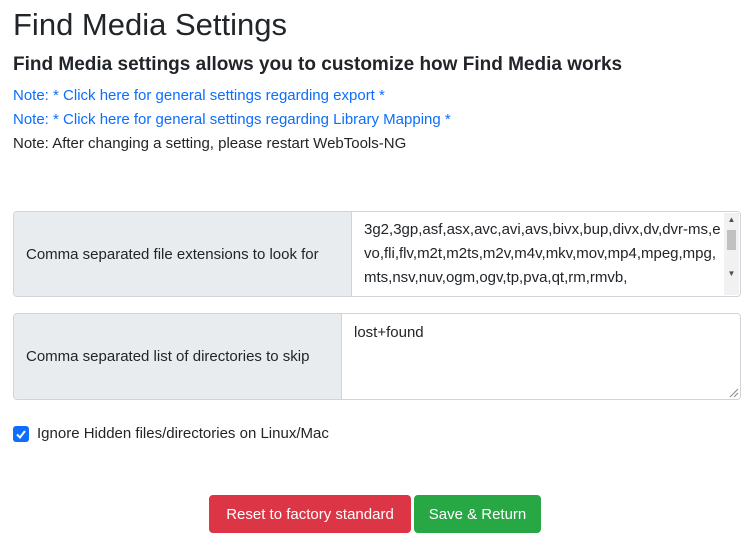  Describe the element at coordinates (733, 392) in the screenshot. I see `resize-grip-icon` at that location.